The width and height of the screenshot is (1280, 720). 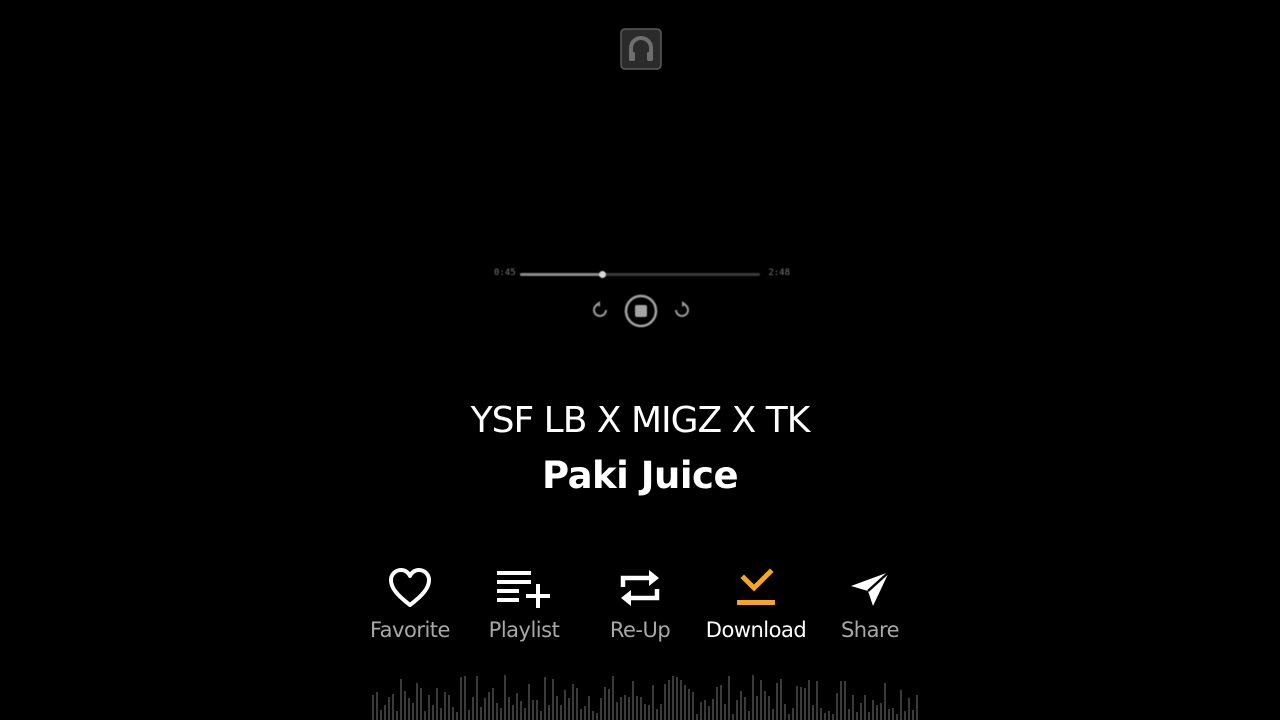 What do you see at coordinates (756, 630) in the screenshot?
I see `download-label: Download` at bounding box center [756, 630].